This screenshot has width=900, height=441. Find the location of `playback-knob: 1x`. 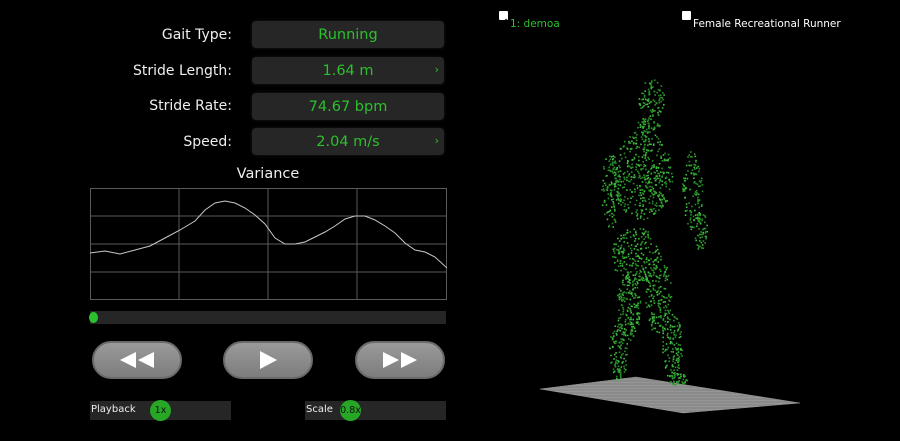

playback-knob: 1x is located at coordinates (160, 410).